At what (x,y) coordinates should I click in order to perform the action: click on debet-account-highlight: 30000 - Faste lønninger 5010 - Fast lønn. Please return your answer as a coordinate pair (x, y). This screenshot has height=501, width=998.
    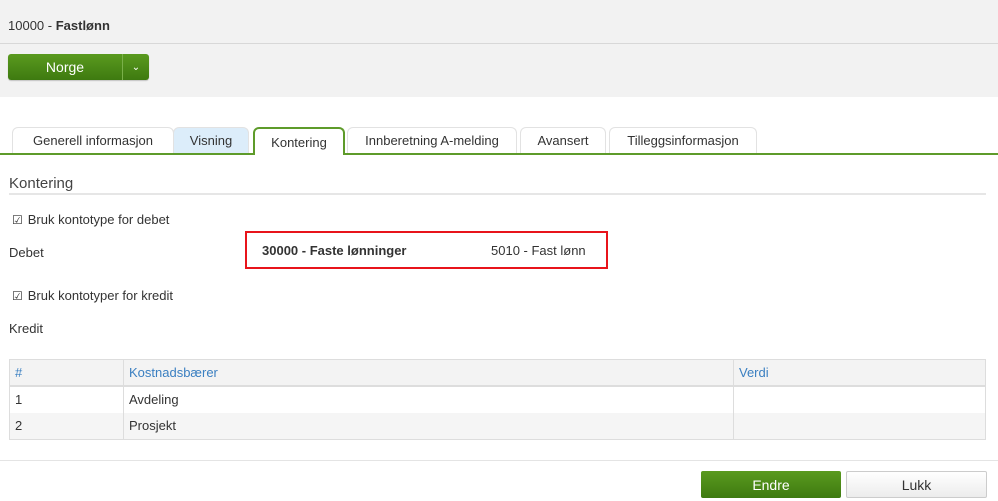
    Looking at the image, I should click on (426, 250).